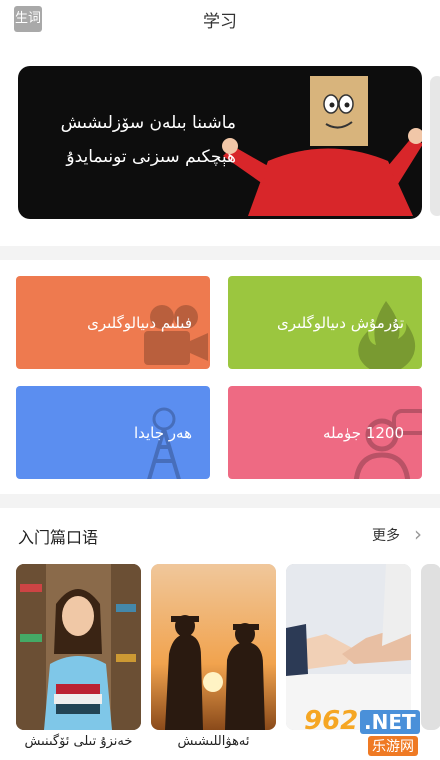 This screenshot has width=440, height=760. Describe the element at coordinates (213, 741) in the screenshot. I see `lesson-label: ئەھۋاللىشىش` at that location.